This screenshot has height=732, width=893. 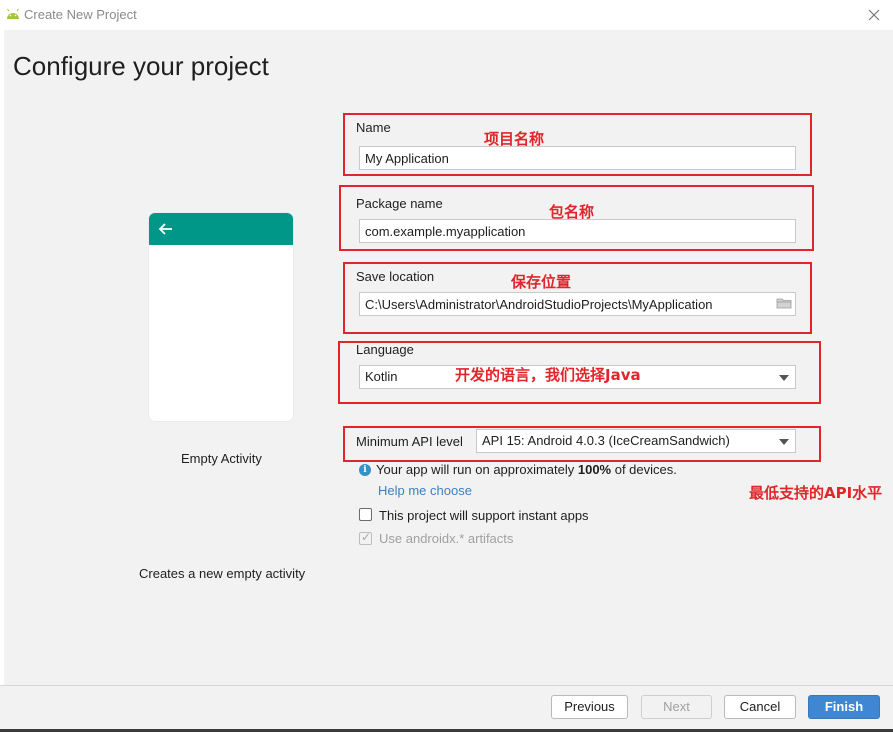 I want to click on previous-button: Previous, so click(x=589, y=707).